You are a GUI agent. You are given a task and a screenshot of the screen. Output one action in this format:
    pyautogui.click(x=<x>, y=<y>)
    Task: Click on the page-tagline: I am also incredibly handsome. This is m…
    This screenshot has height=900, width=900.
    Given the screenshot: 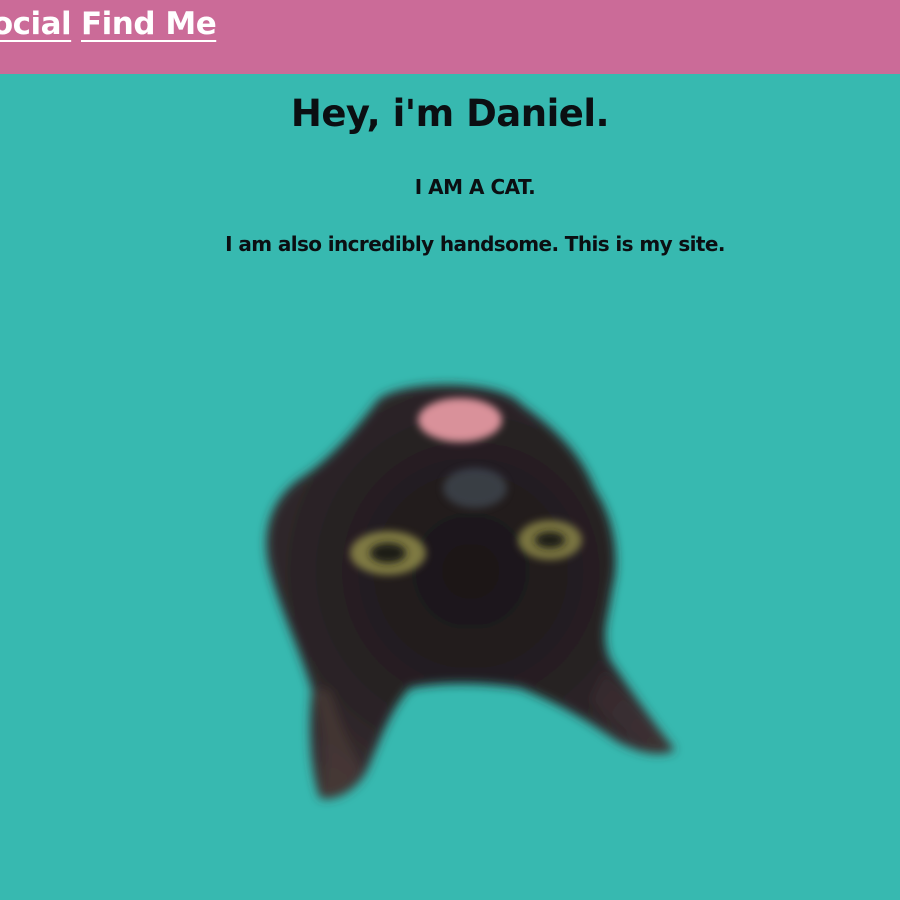 What is the action you would take?
    pyautogui.click(x=475, y=244)
    